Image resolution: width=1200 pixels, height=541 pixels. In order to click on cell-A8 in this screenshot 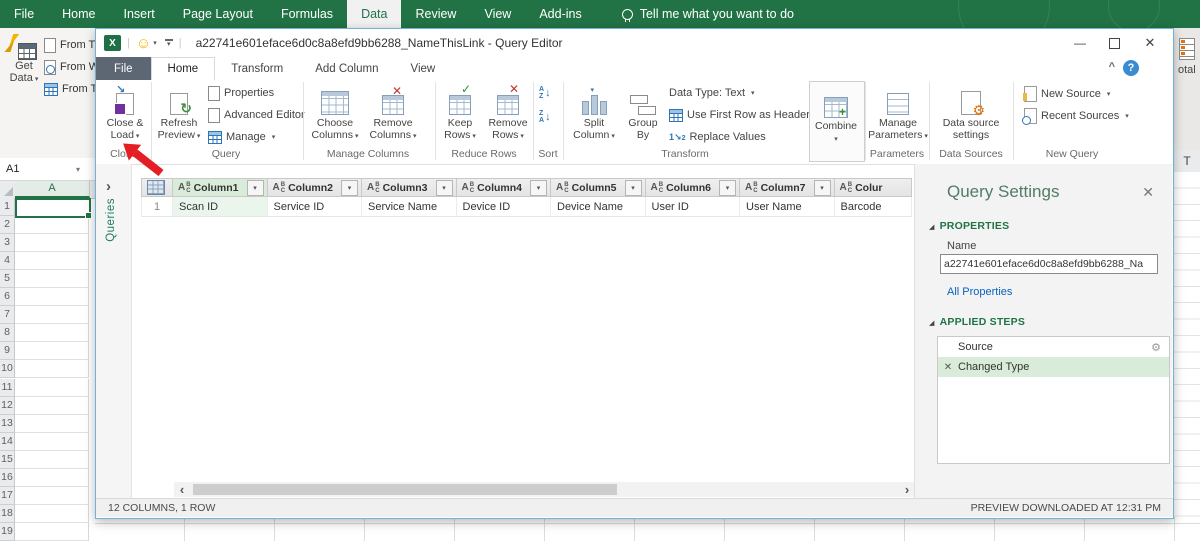, I will do `click(52, 333)`.